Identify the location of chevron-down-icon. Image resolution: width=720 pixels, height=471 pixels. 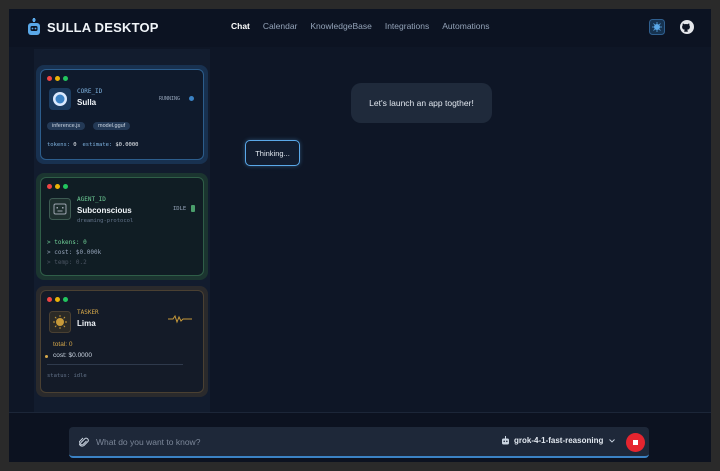
(612, 440).